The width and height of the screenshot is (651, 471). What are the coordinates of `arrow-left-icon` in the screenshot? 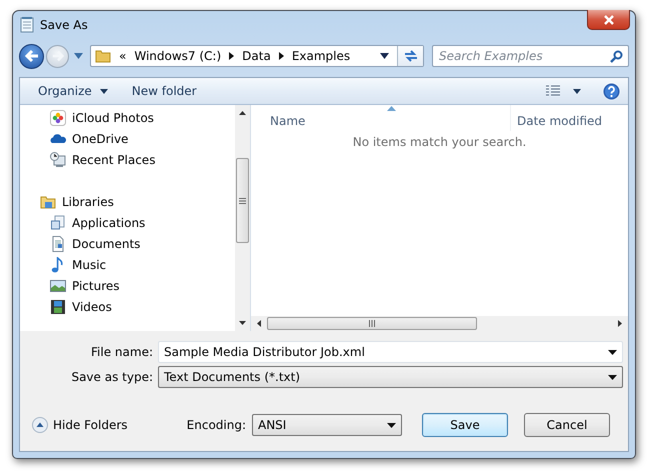 It's located at (32, 56).